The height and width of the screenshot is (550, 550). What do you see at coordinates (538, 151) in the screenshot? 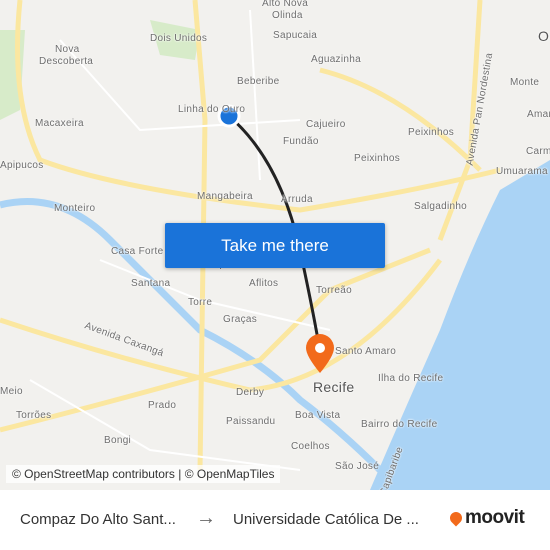
I see `map-label: Carm` at bounding box center [538, 151].